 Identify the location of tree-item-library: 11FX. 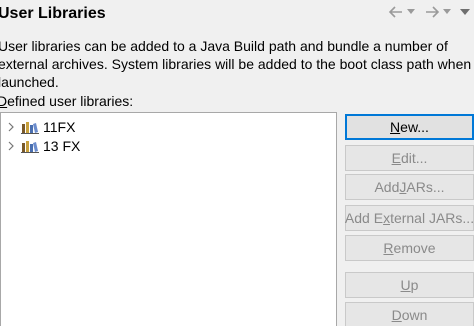
(38, 127).